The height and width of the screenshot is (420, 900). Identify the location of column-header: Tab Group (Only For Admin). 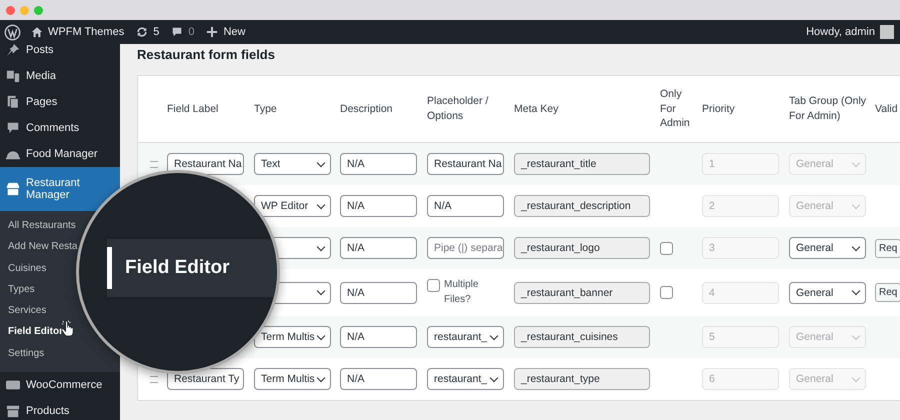
(828, 109).